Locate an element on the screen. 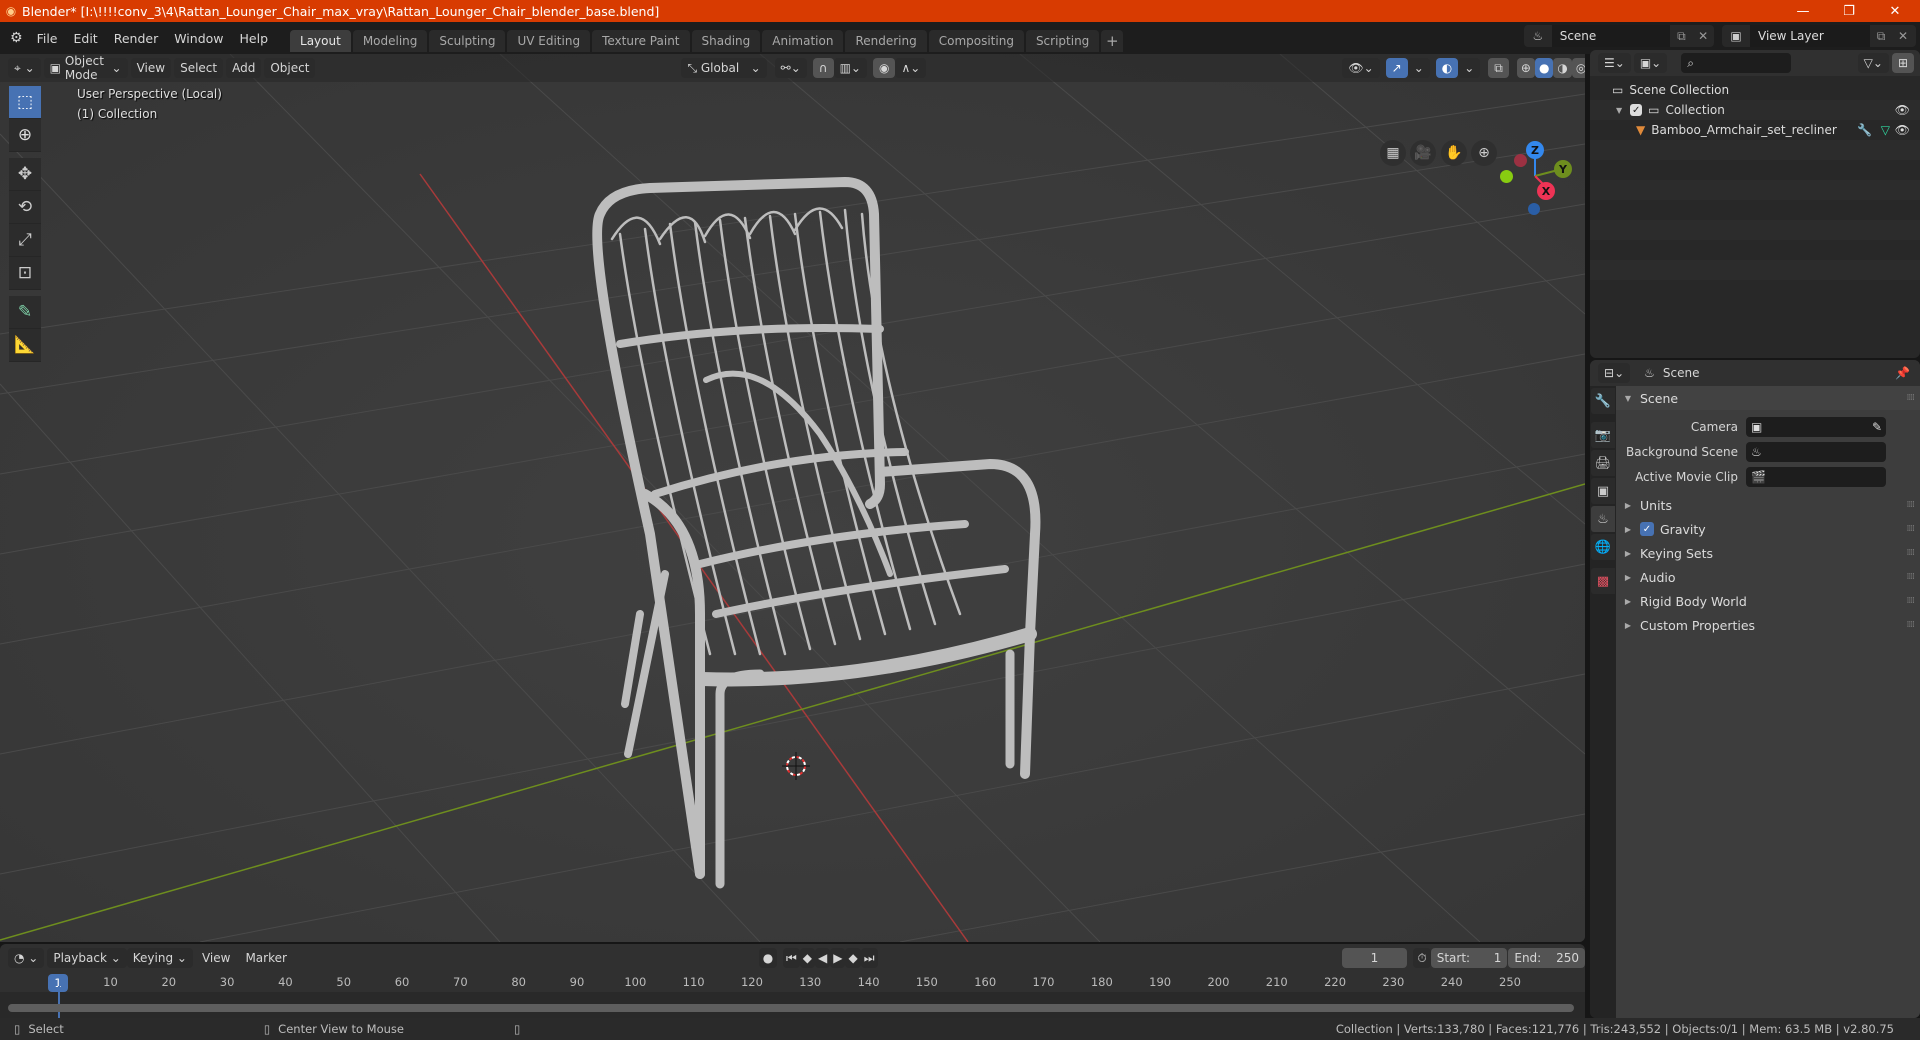 This screenshot has height=1040, width=1920. gizmo-neg-x-axis is located at coordinates (1520, 160).